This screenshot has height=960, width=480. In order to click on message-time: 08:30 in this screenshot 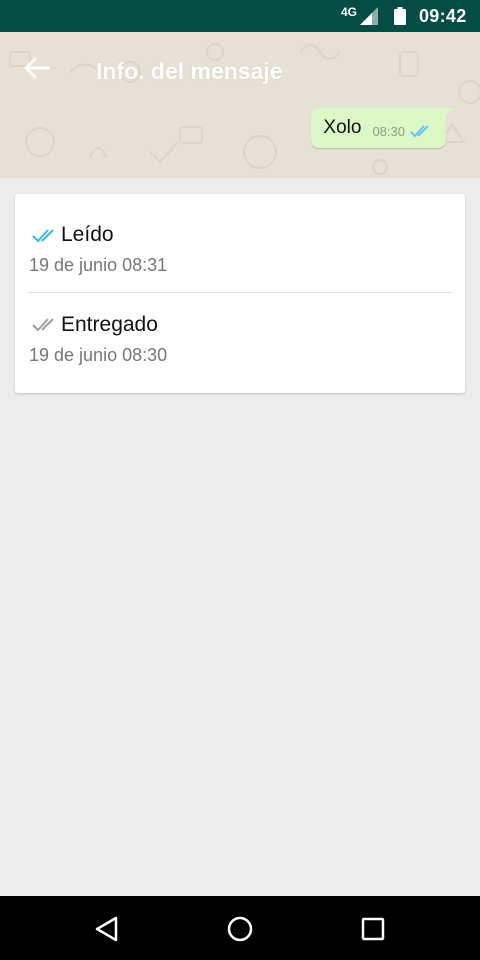, I will do `click(388, 131)`.